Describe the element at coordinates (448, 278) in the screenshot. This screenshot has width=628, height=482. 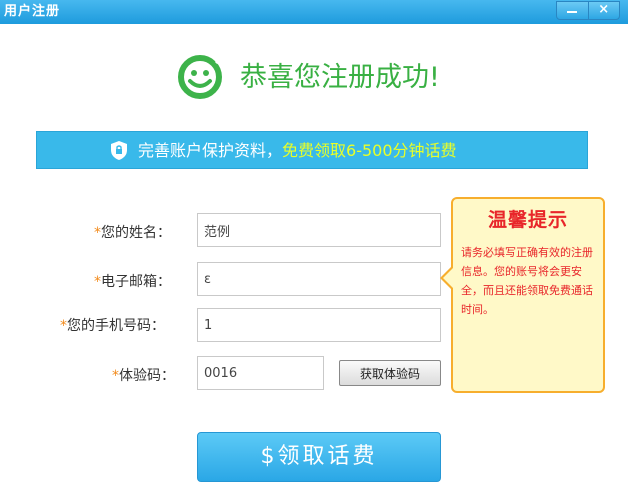
I see `tip-pointer-fill` at that location.